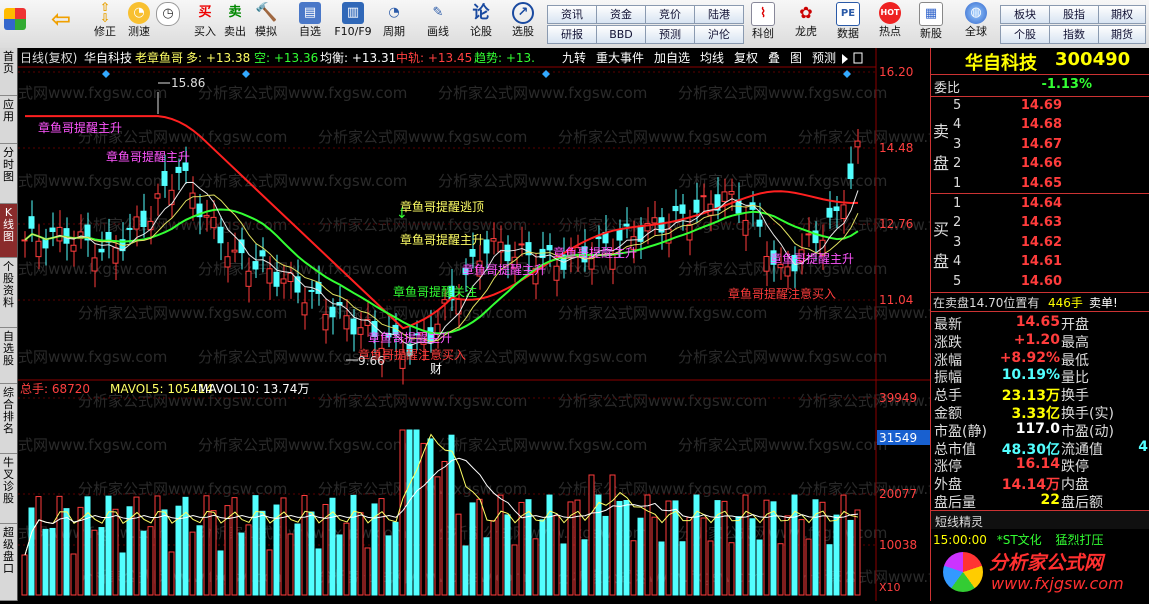 The width and height of the screenshot is (1149, 604). Describe the element at coordinates (621, 34) in the screenshot. I see `bbd-button: BBD` at that location.